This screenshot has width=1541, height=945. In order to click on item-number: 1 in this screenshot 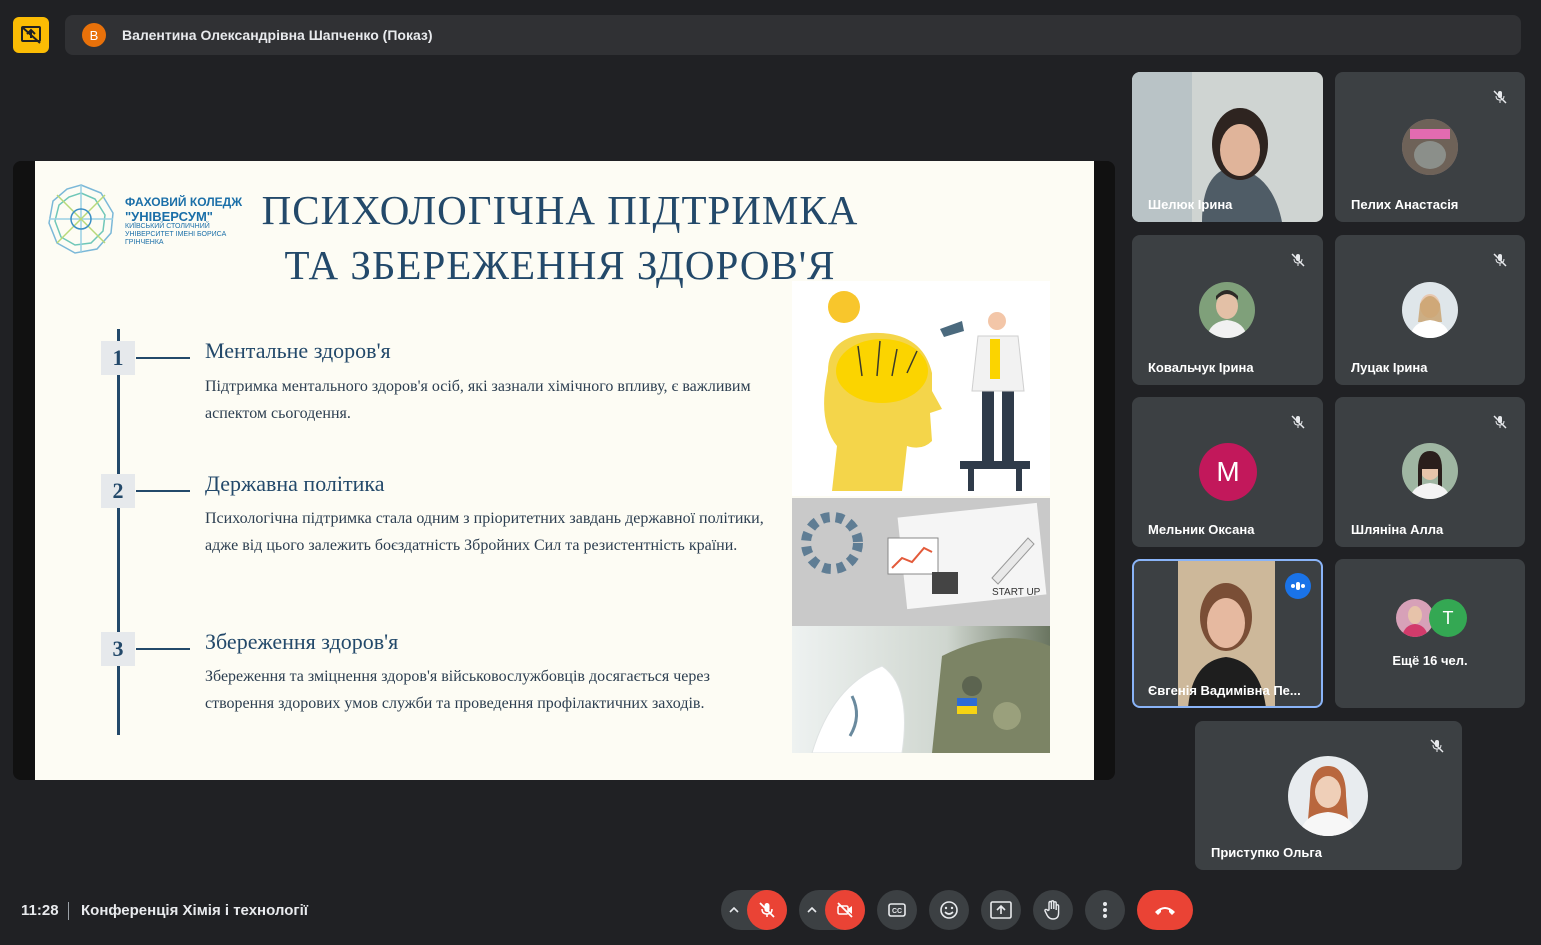, I will do `click(118, 358)`.